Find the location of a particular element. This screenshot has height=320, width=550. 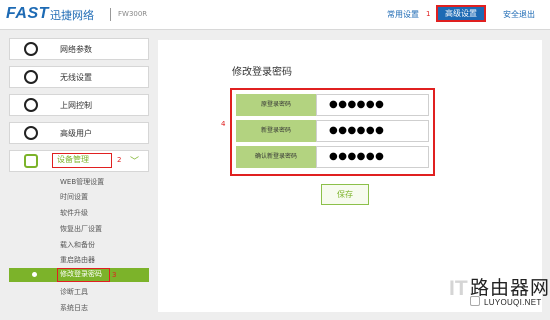

sidebar-item-access-control: 上网控制 is located at coordinates (79, 105).